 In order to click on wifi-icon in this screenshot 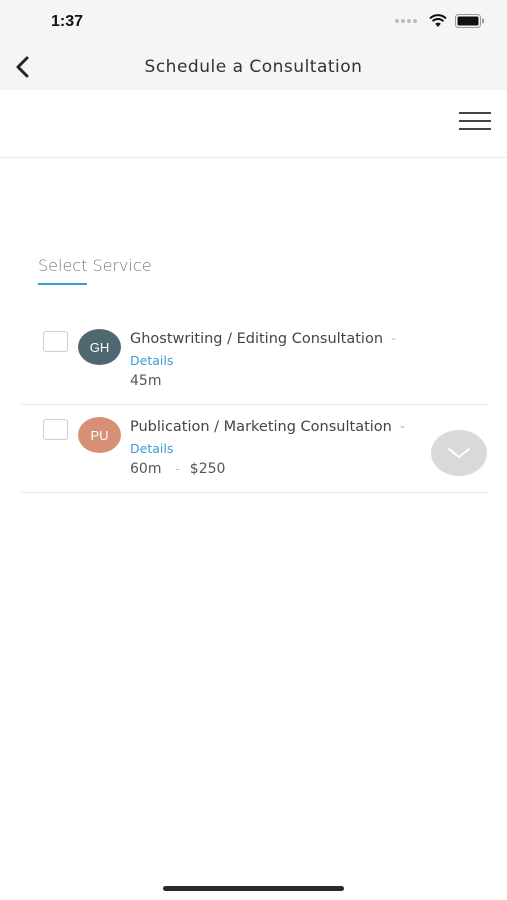, I will do `click(438, 20)`.